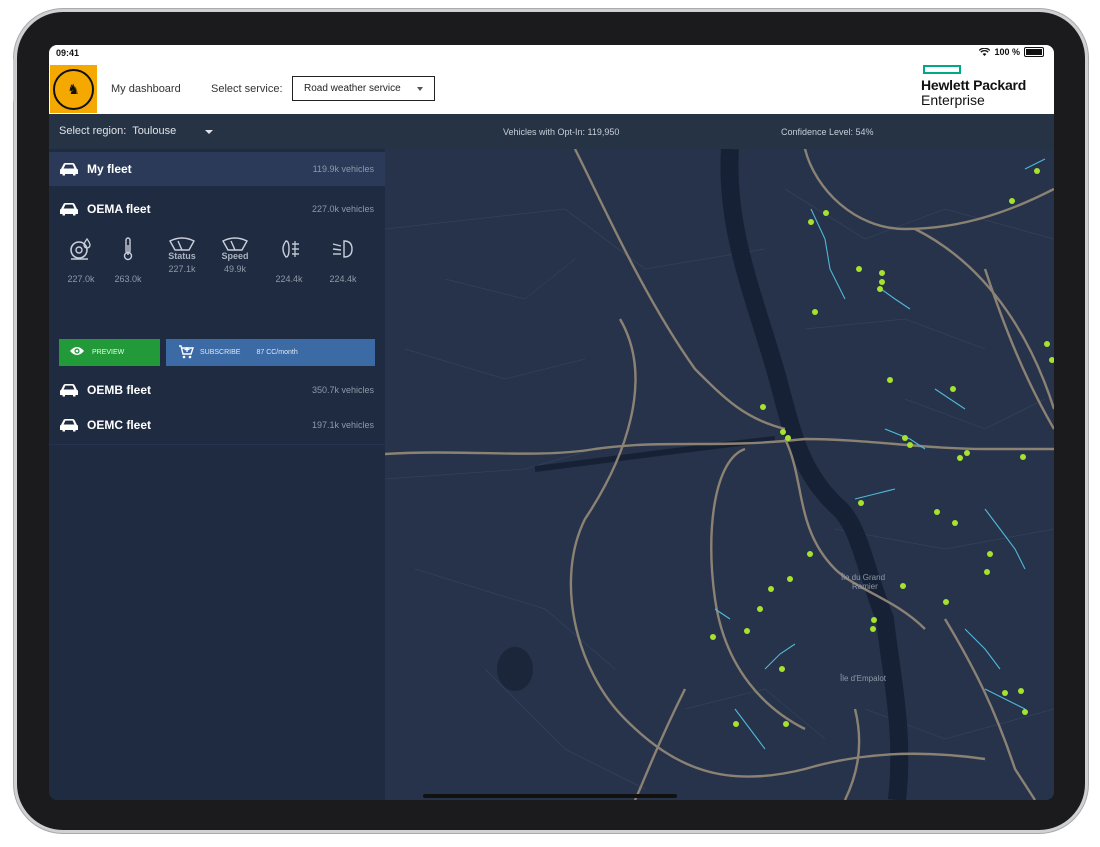 Image resolution: width=1100 pixels, height=847 pixels. Describe the element at coordinates (550, 796) in the screenshot. I see `home-indicator` at that location.